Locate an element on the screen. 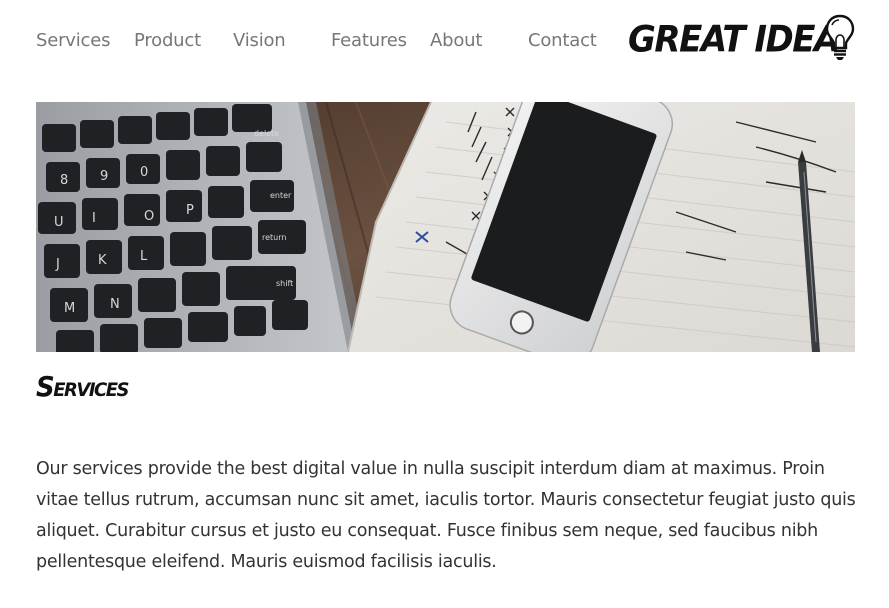  svg-text: U is located at coordinates (59, 222).